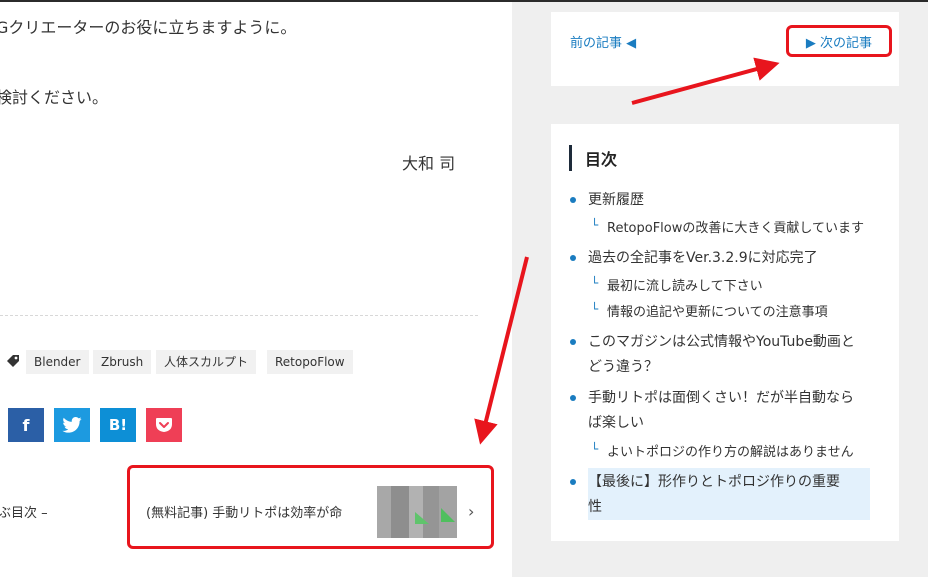 This screenshot has width=928, height=577. Describe the element at coordinates (57, 362) in the screenshot. I see `tag-blender: Blender` at that location.